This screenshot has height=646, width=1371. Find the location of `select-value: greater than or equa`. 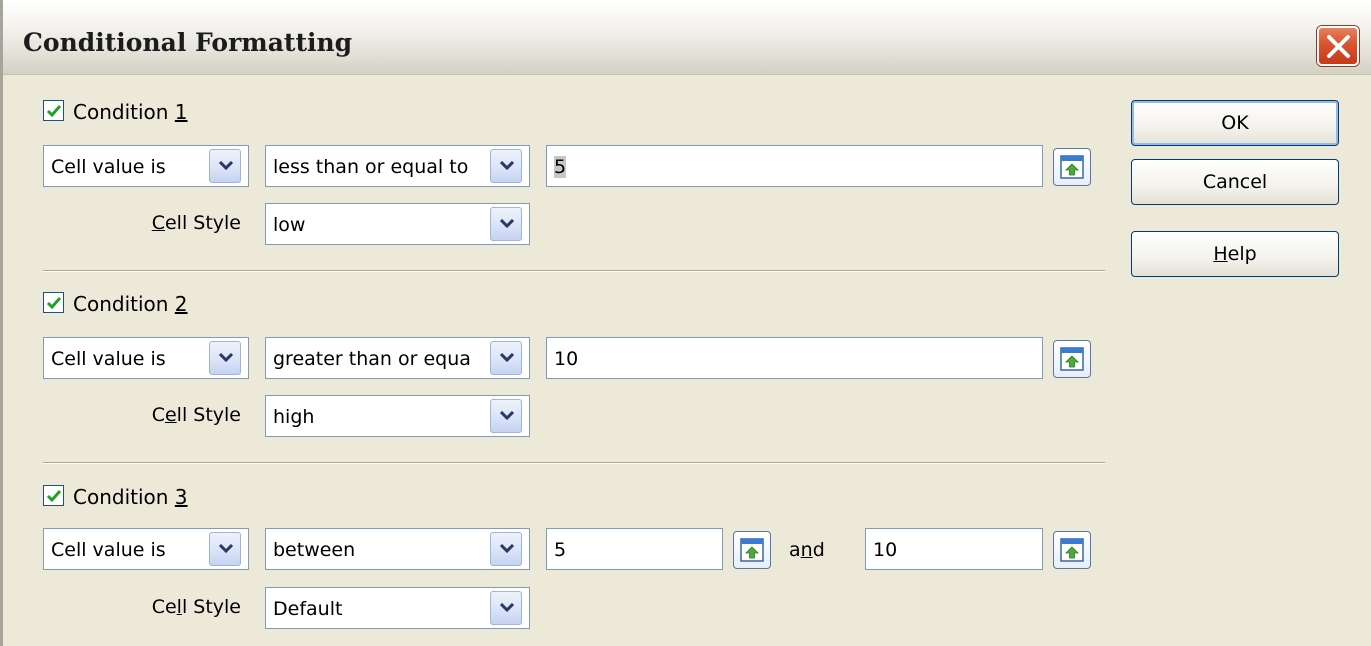

select-value: greater than or equa is located at coordinates (372, 359).